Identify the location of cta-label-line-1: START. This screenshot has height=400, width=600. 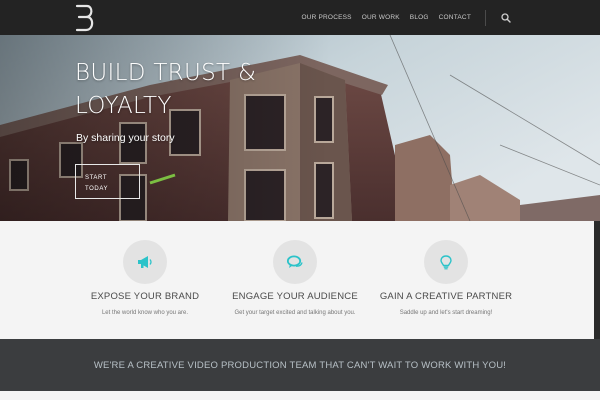
(96, 178).